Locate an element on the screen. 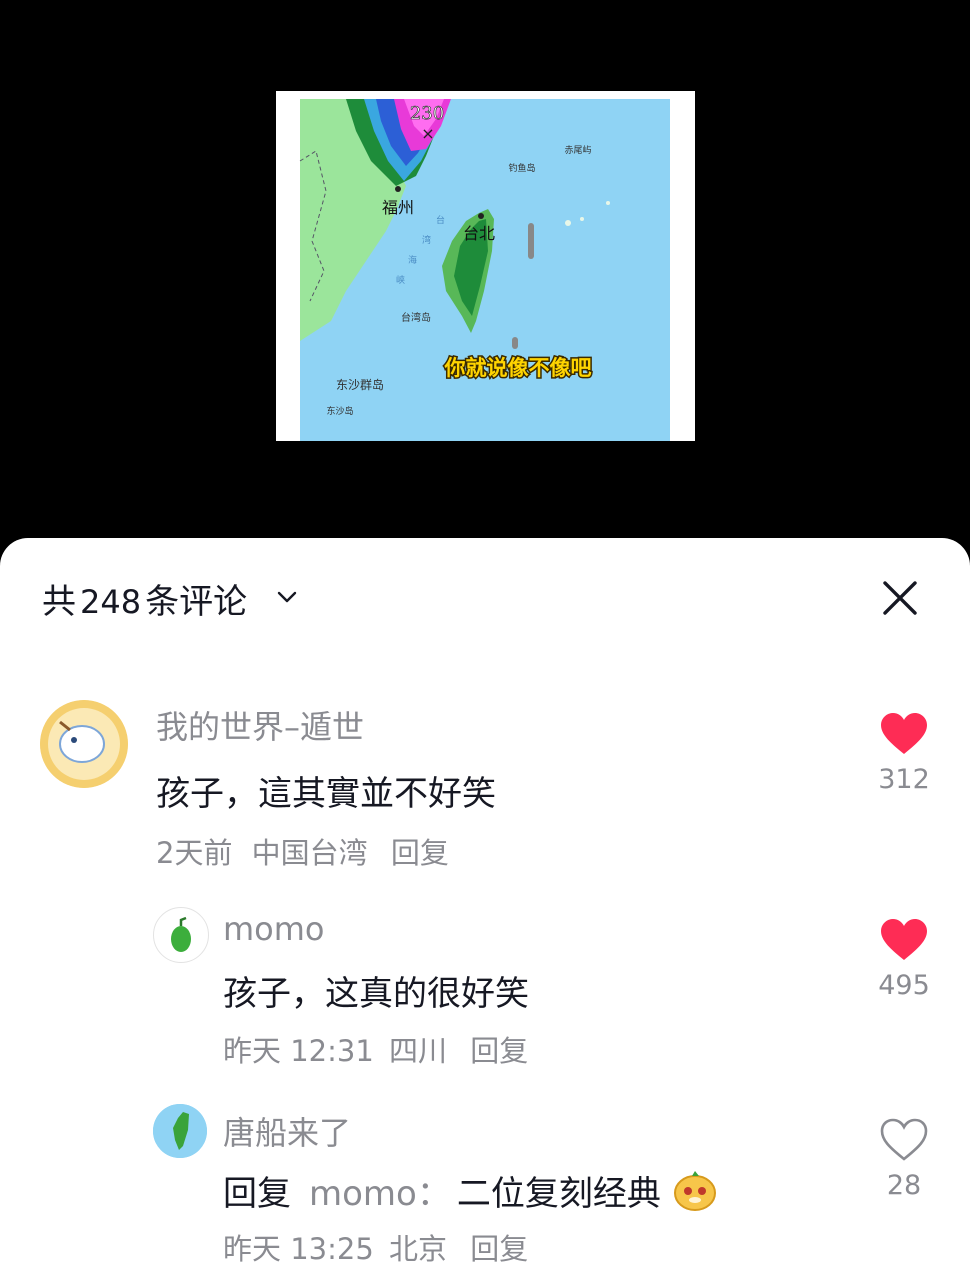  comment-time: 昨天 13:25 is located at coordinates (298, 1249).